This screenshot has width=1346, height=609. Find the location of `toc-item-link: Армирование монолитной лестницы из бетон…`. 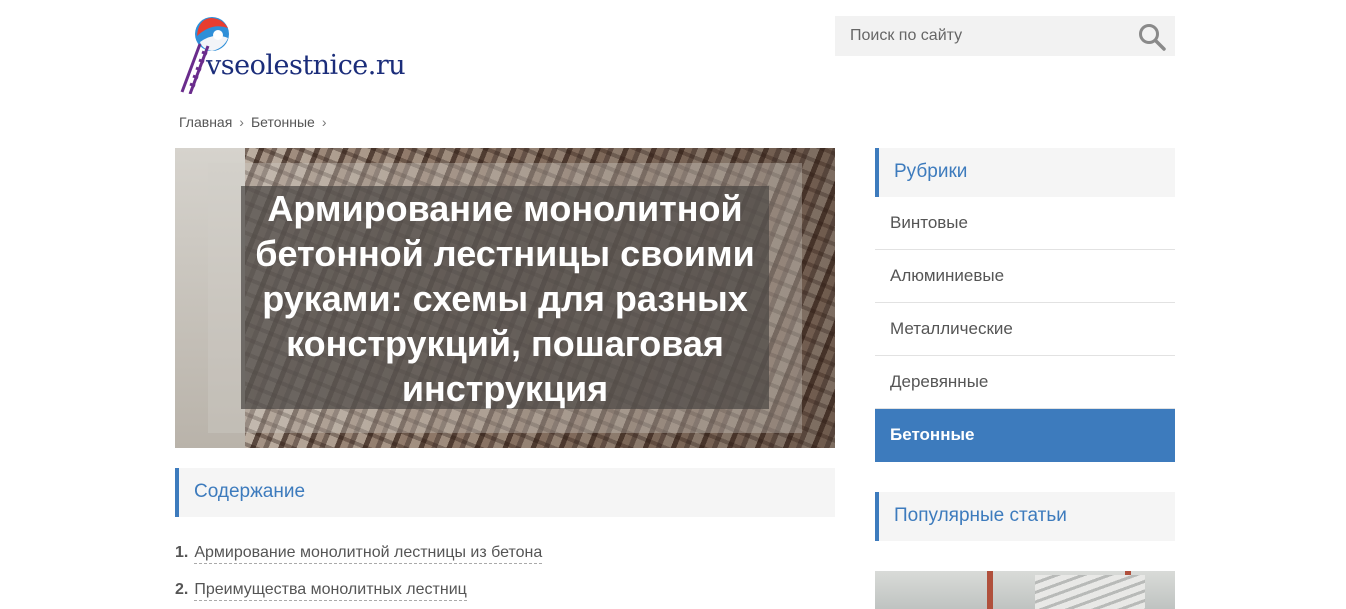

toc-item-link: Армирование монолитной лестницы из бетон… is located at coordinates (368, 554).